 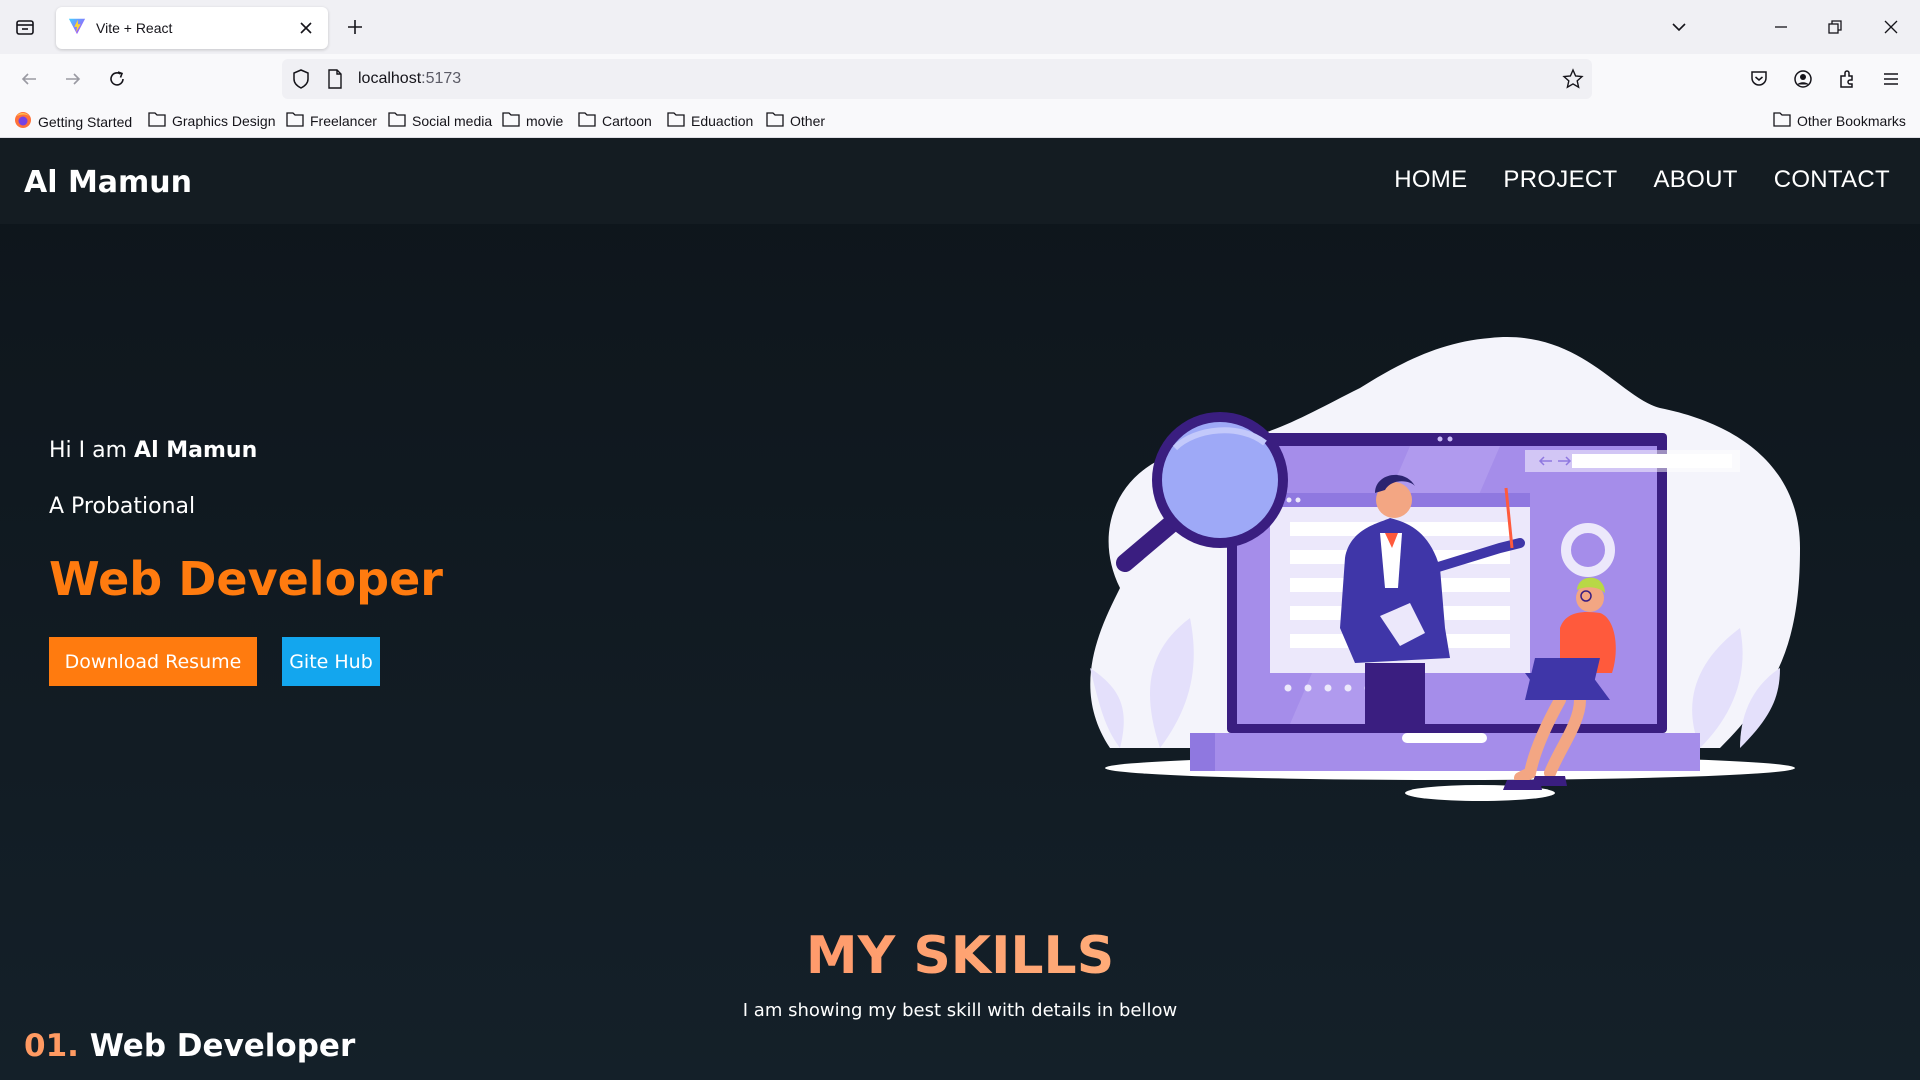 What do you see at coordinates (627, 120) in the screenshot?
I see `bookmark-label: Cartoon` at bounding box center [627, 120].